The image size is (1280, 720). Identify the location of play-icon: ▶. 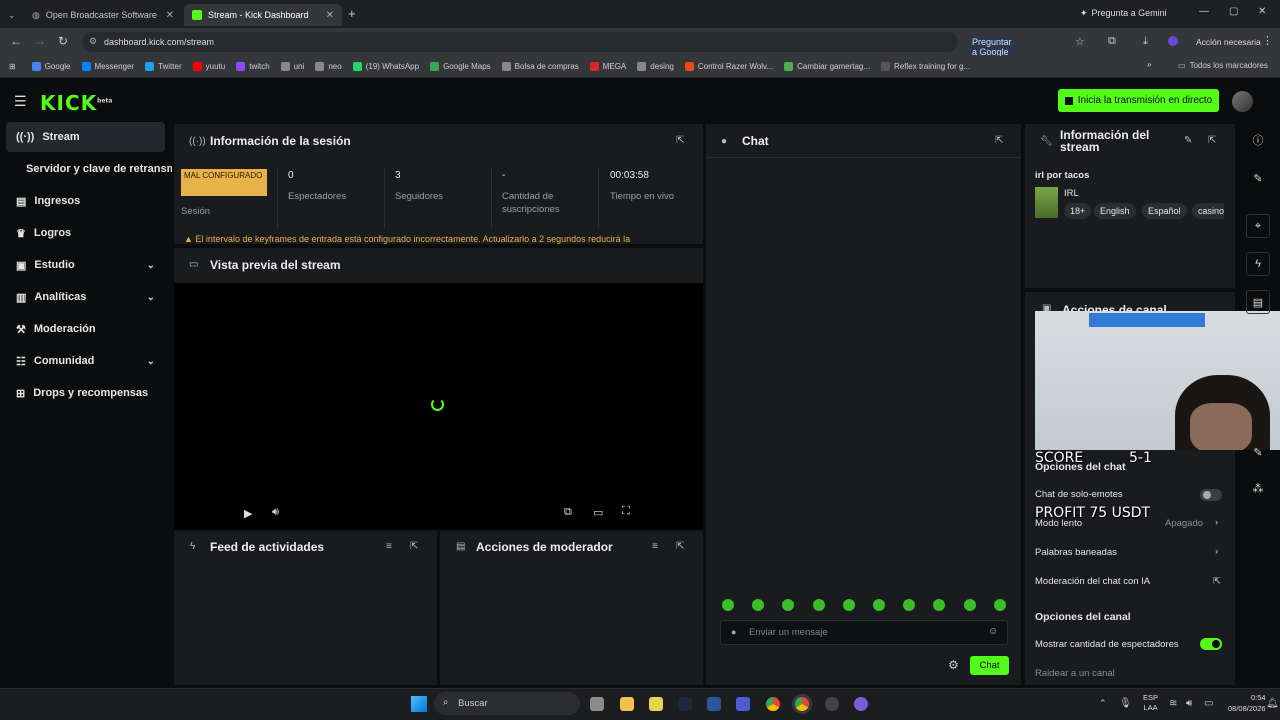
(248, 513).